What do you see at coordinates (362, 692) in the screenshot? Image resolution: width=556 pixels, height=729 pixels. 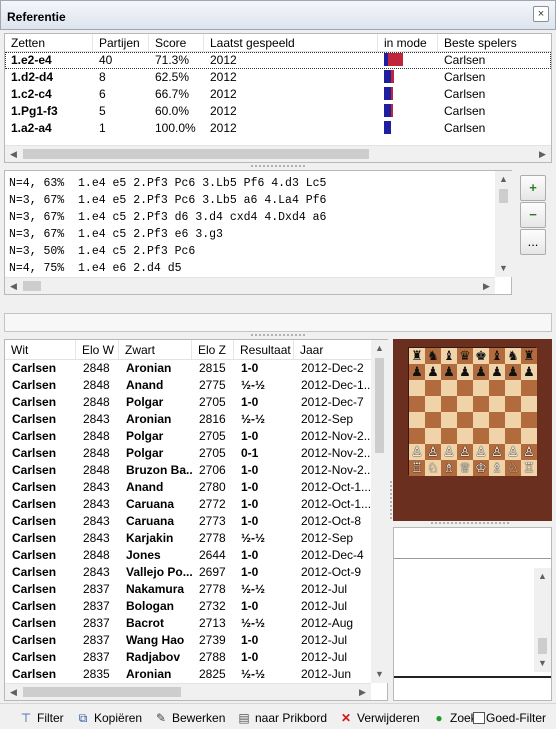 I see `scroll-right-arrow-icon: ▶` at bounding box center [362, 692].